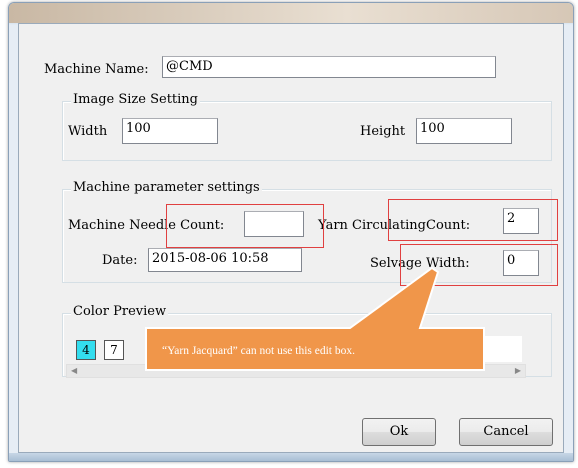  What do you see at coordinates (291, 13) in the screenshot?
I see `dialog-titlebar` at bounding box center [291, 13].